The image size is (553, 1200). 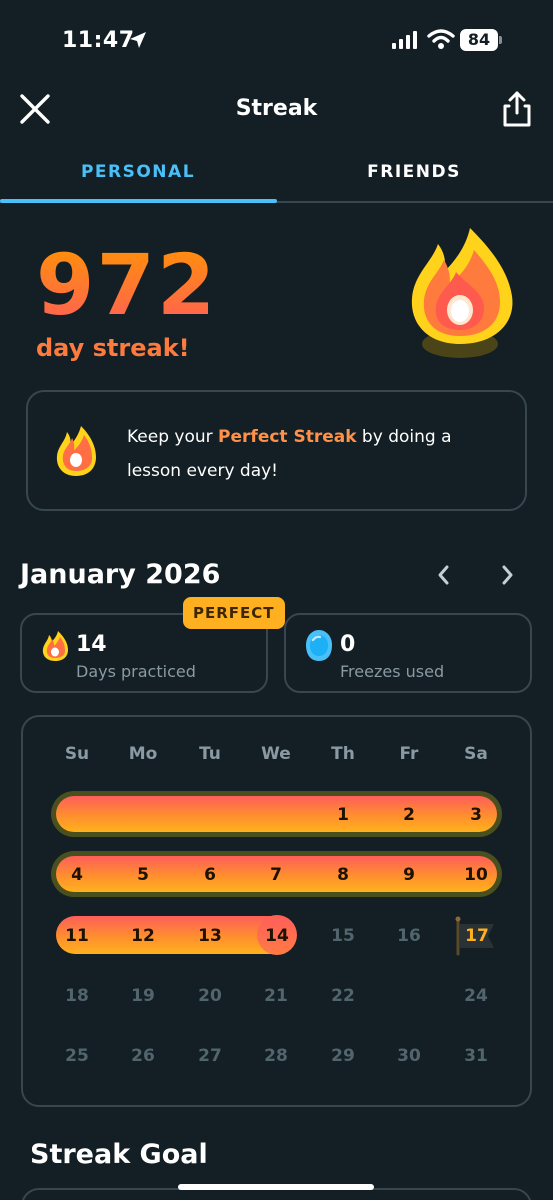 I want to click on calendar-day-goal: 17, so click(x=477, y=936).